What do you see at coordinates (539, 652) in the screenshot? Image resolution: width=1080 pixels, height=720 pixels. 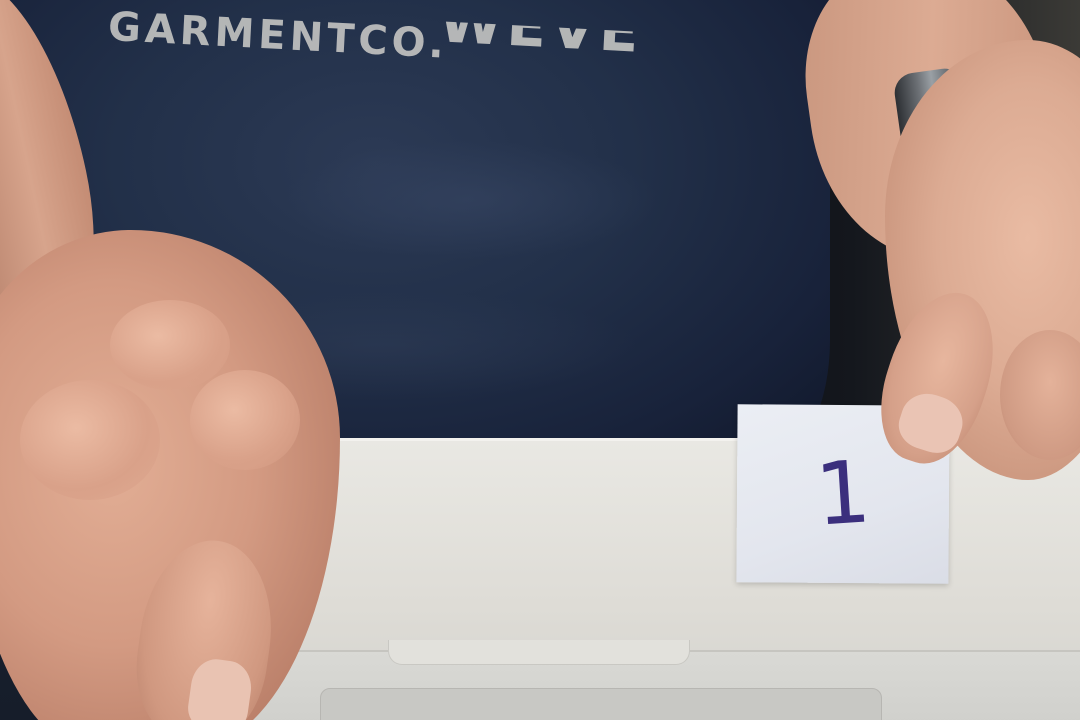 I see `laptop-lid-notch` at bounding box center [539, 652].